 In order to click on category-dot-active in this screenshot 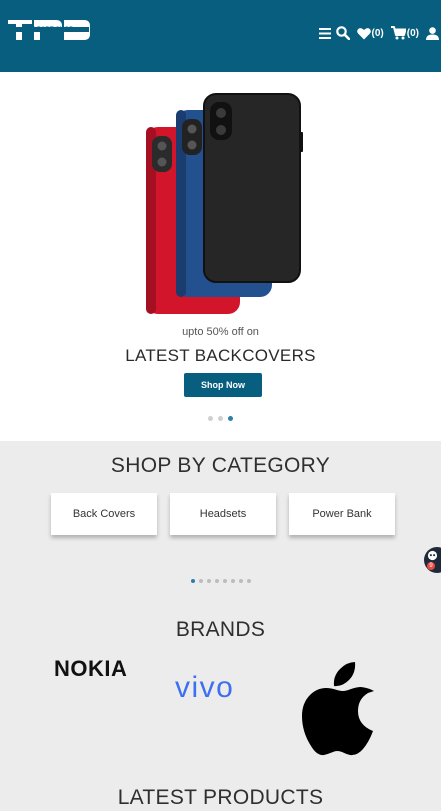, I will do `click(192, 581)`.